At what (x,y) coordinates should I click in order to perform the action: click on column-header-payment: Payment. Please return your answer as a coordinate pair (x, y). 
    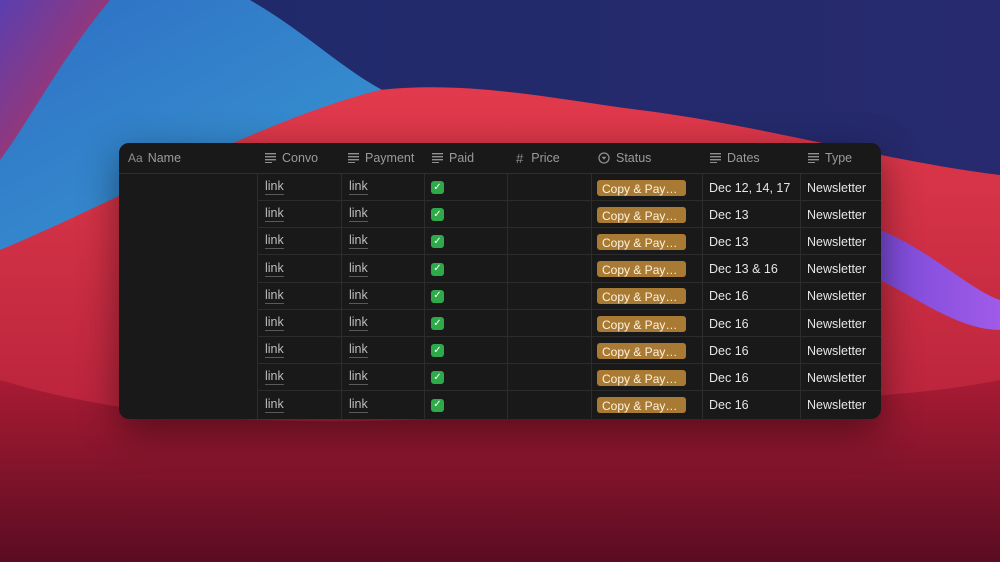
    Looking at the image, I should click on (381, 158).